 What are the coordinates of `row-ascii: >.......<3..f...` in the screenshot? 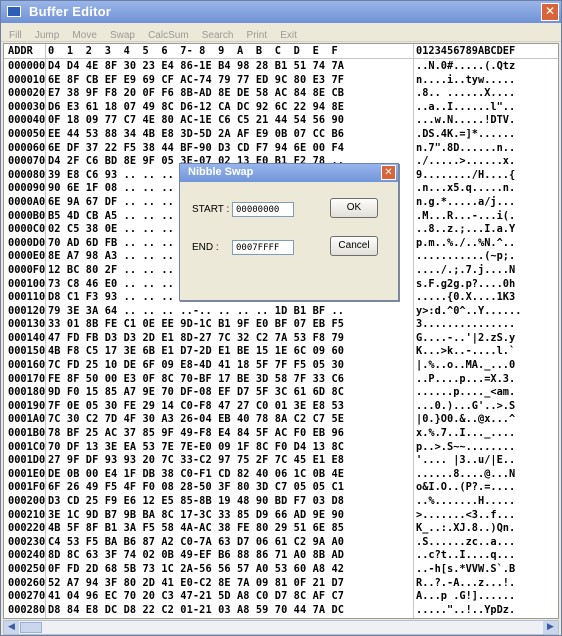 It's located at (465, 515).